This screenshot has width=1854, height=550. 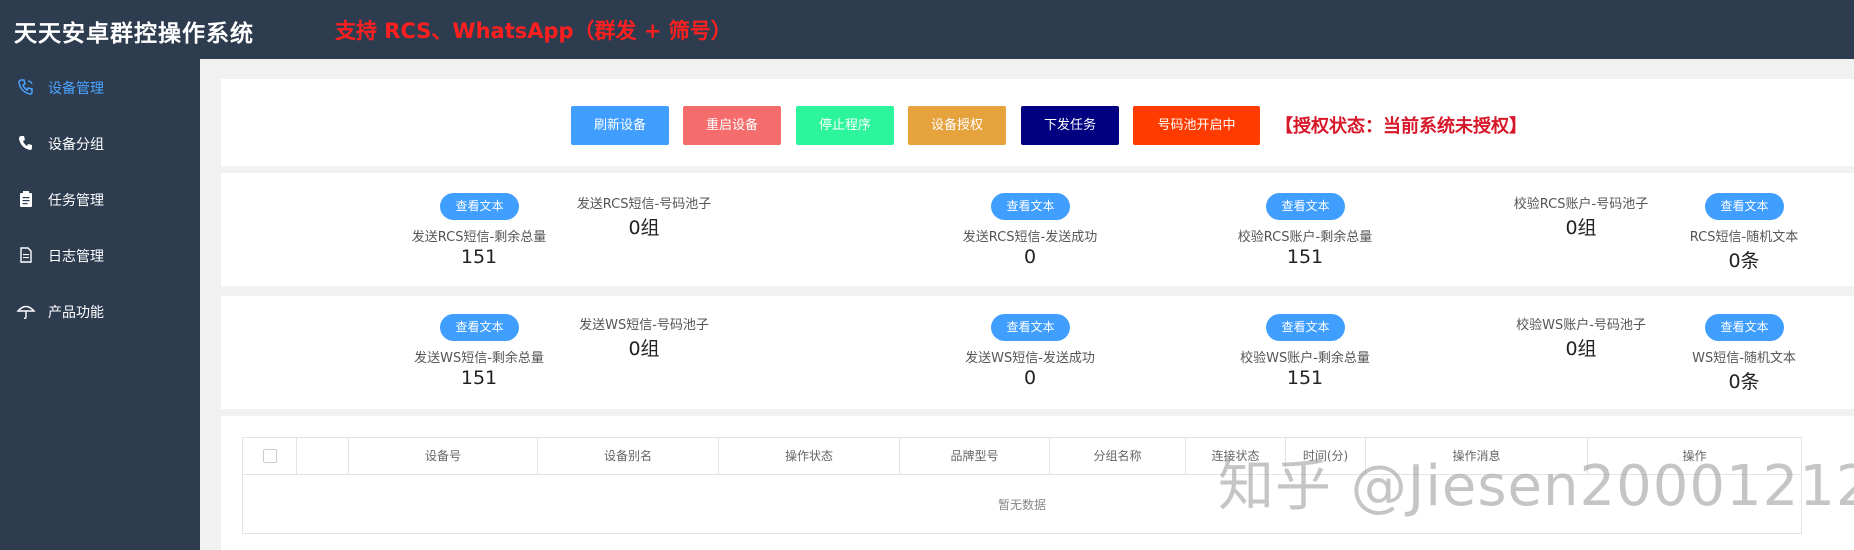 I want to click on stat-rcs-verify-remaining: 查看文本 校验RCS账户-剩余总量 151, so click(x=1305, y=229).